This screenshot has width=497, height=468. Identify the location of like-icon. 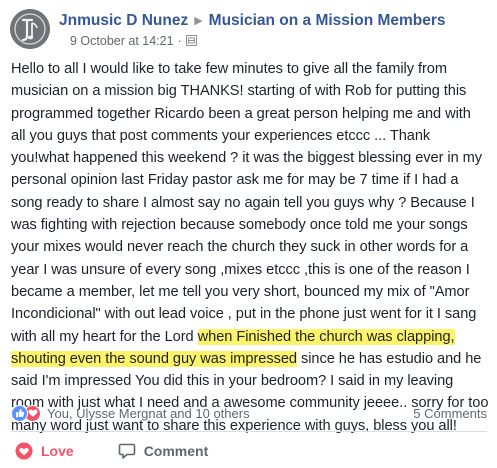
(19, 413).